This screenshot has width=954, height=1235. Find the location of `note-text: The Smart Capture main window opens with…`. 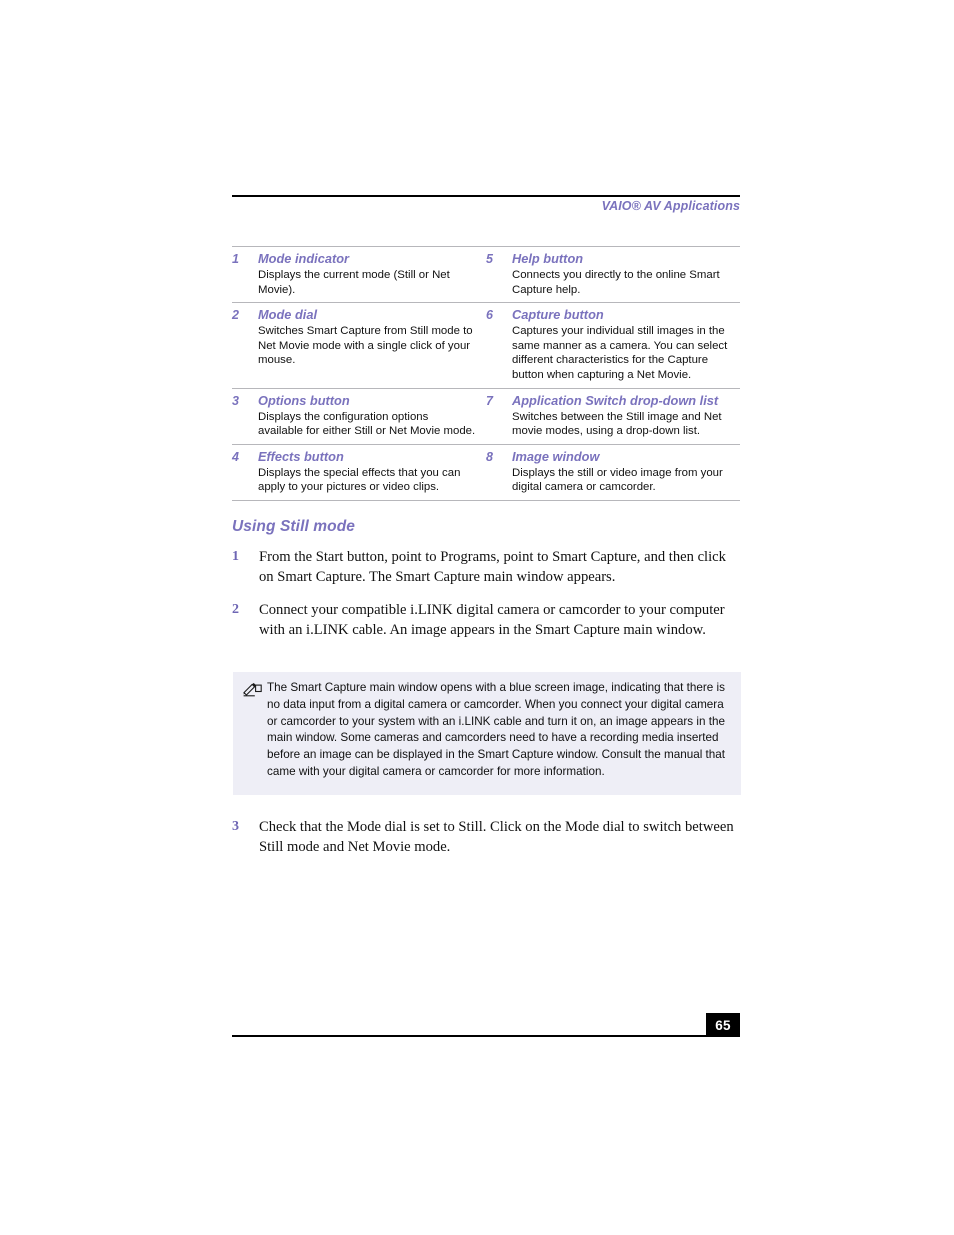

note-text: The Smart Capture main window opens with… is located at coordinates (496, 729).